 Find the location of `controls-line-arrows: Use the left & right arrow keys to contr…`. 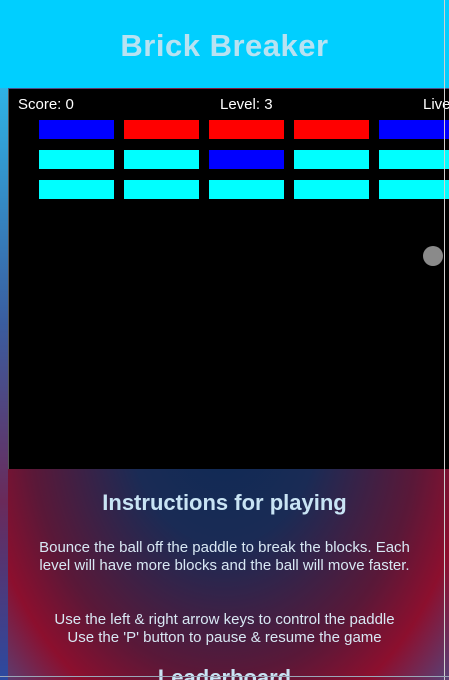

controls-line-arrows: Use the left & right arrow keys to contr… is located at coordinates (224, 619).